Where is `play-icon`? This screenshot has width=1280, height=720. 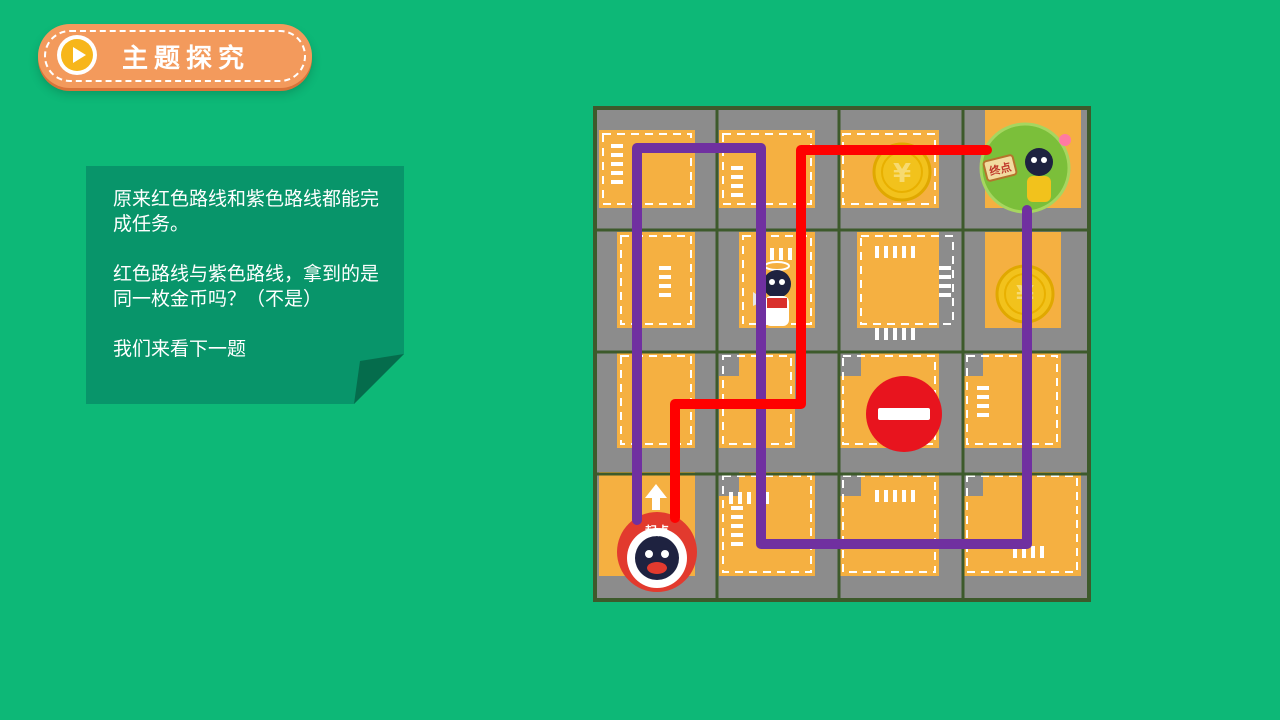 play-icon is located at coordinates (77, 55).